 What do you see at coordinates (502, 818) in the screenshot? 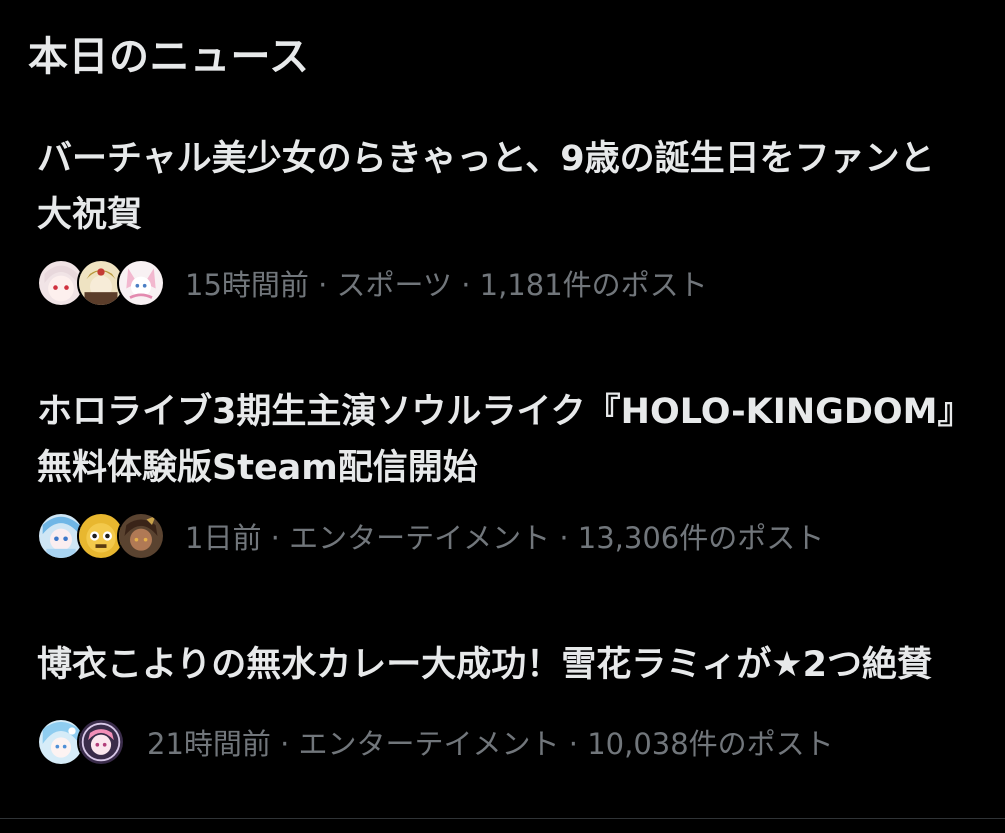
I see `divider` at bounding box center [502, 818].